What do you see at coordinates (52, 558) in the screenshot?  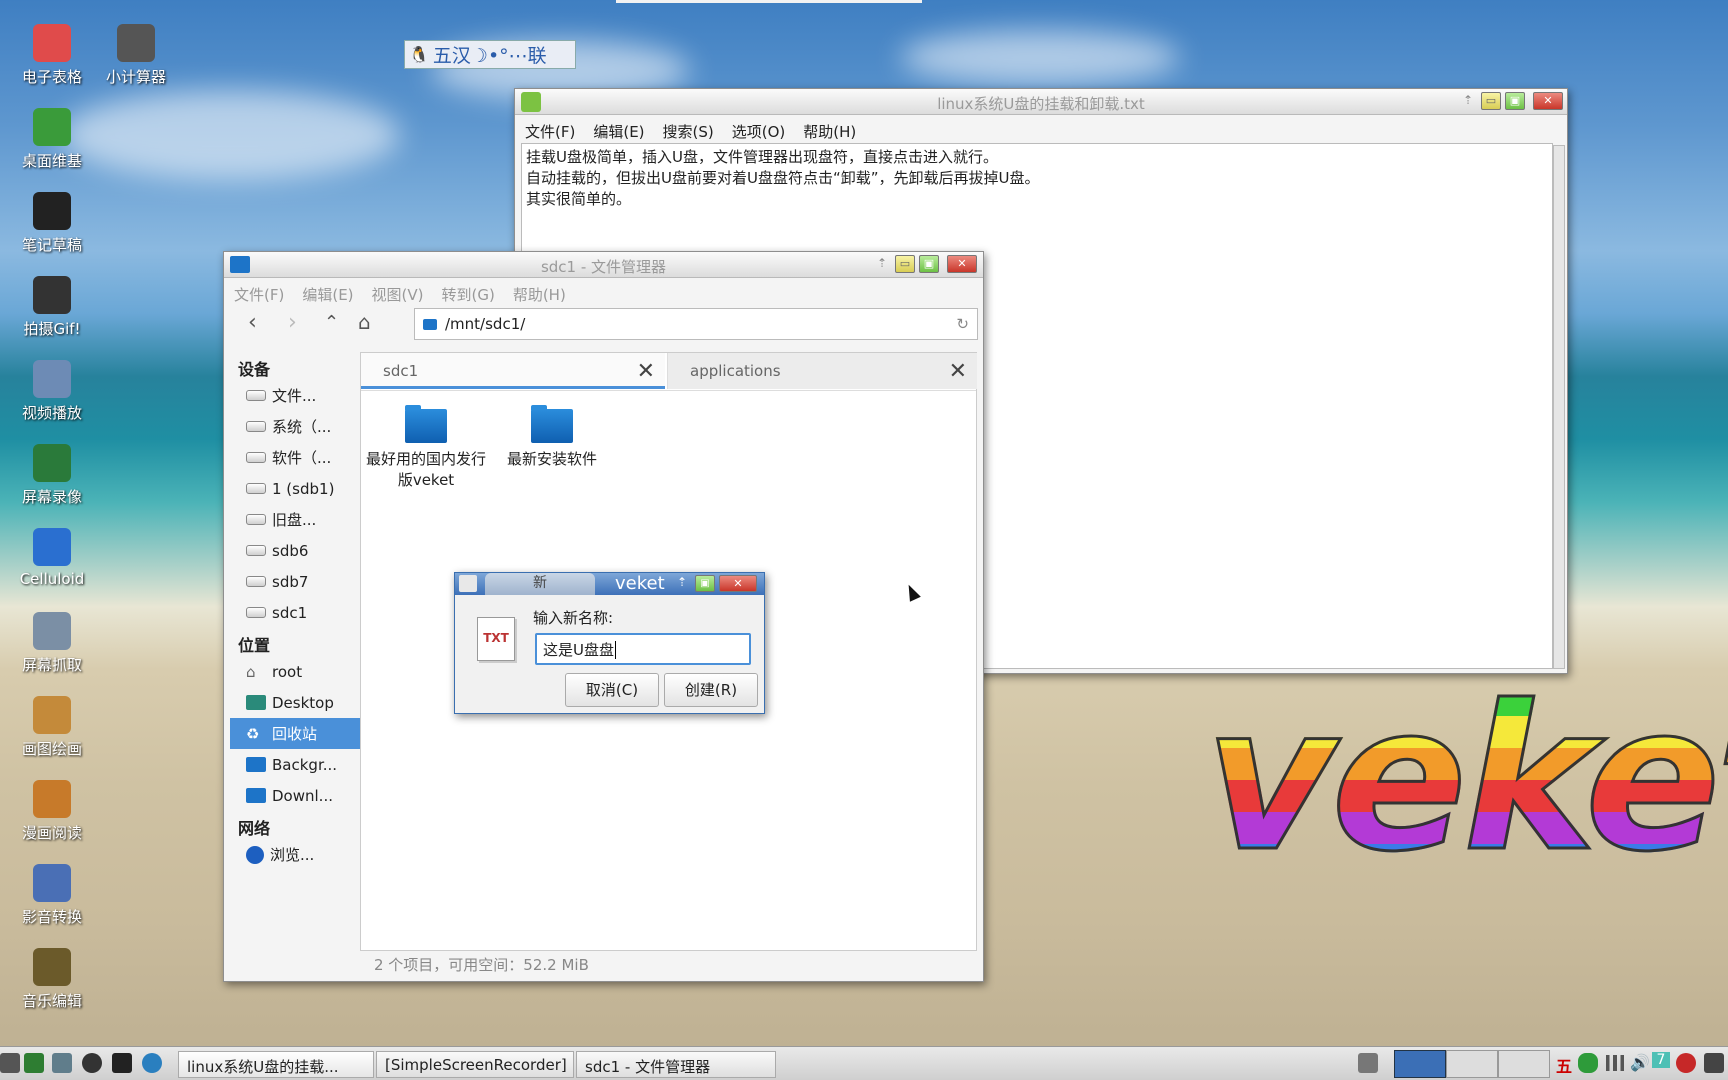 I see `desktop-icon-8: Celluloid` at bounding box center [52, 558].